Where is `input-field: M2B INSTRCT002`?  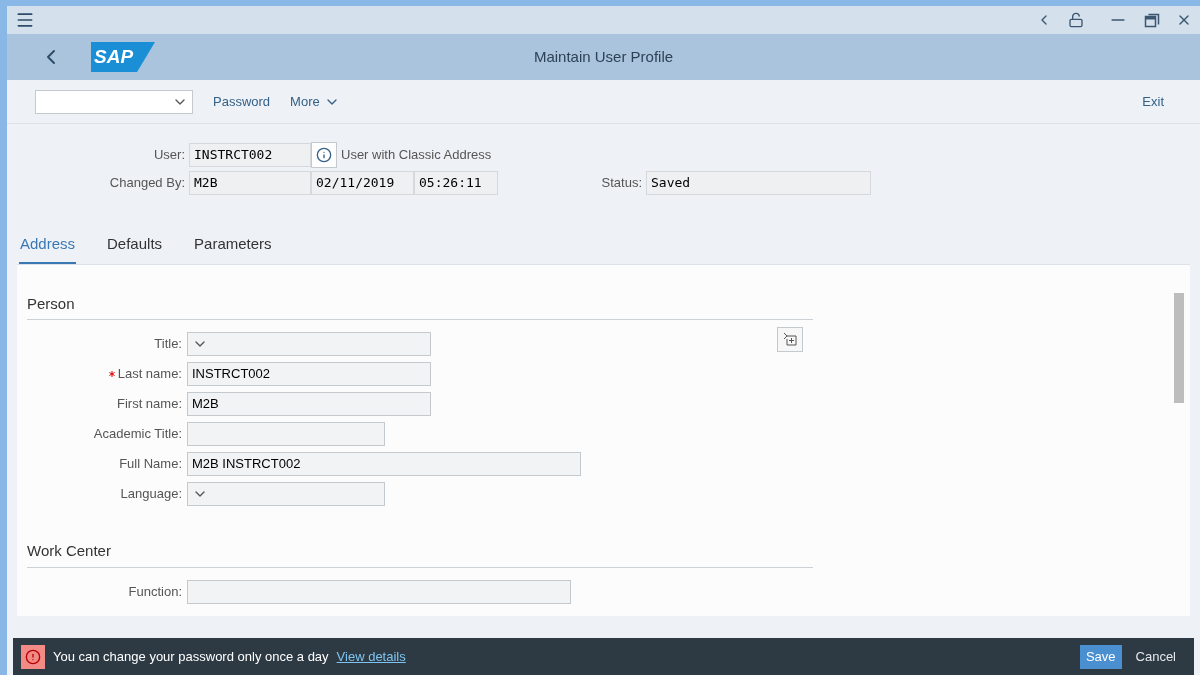
input-field: M2B INSTRCT002 is located at coordinates (384, 464).